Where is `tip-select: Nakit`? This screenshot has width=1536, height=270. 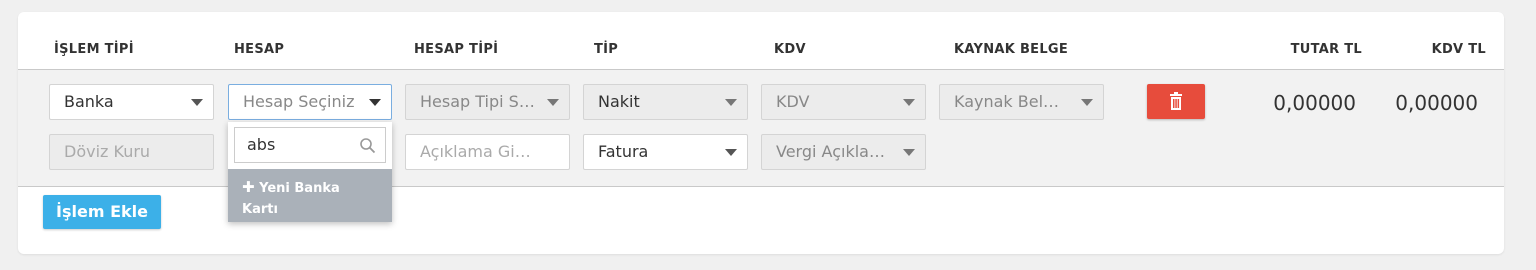 tip-select: Nakit is located at coordinates (665, 102).